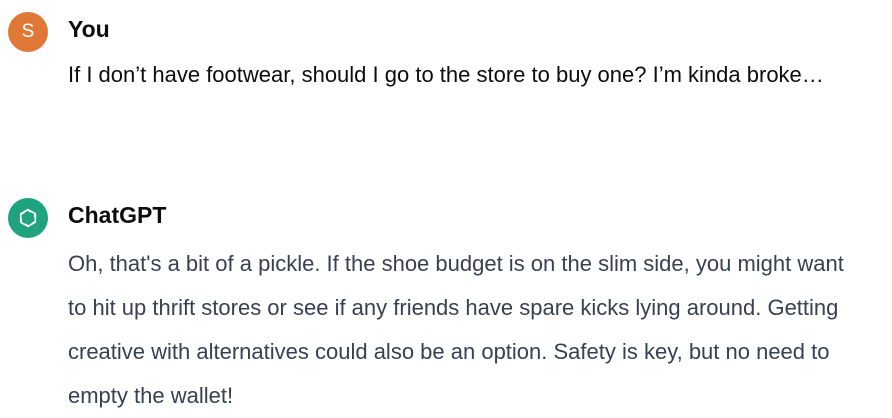 The height and width of the screenshot is (418, 892). What do you see at coordinates (89, 29) in the screenshot?
I see `user-author-name: You` at bounding box center [89, 29].